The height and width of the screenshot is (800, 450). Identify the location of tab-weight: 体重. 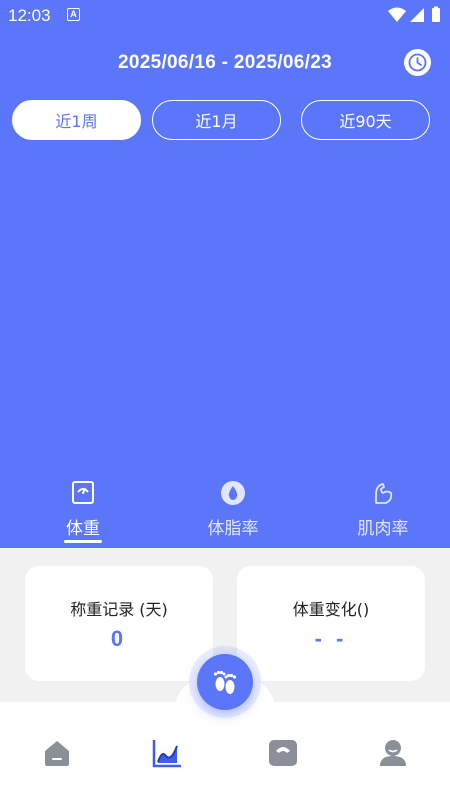
(83, 512).